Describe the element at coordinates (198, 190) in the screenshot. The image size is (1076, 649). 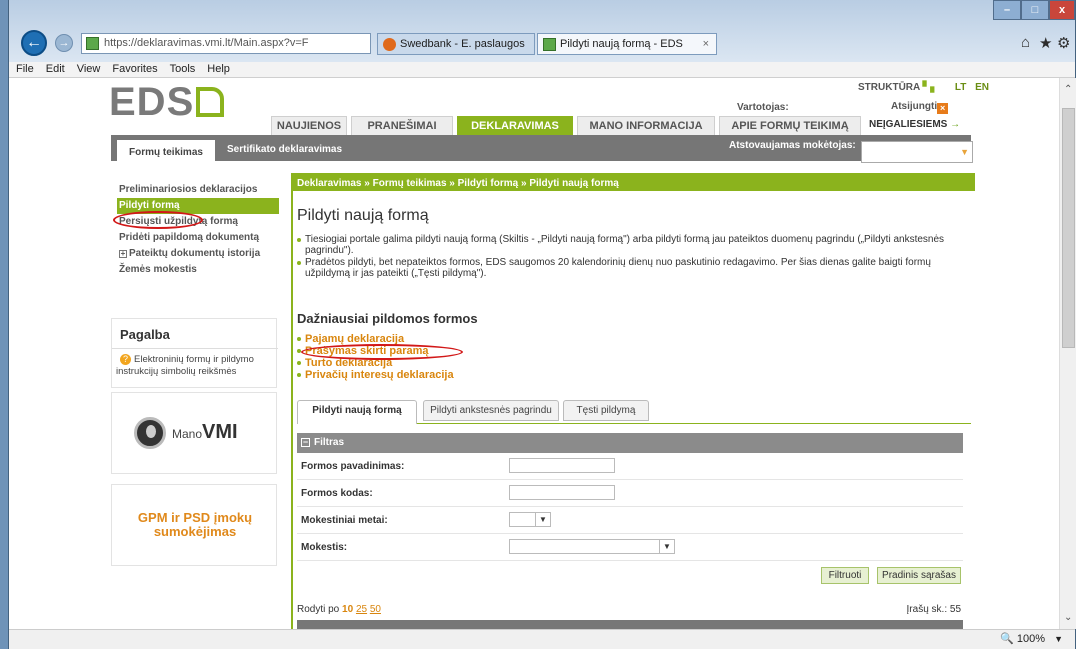
I see `sidebar-item-preliminariosios: Preliminariosios deklaracijos` at that location.